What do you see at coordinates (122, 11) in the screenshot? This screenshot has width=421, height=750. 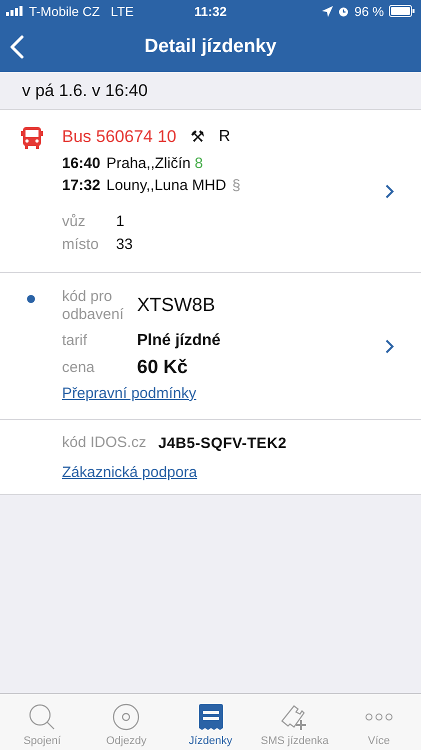 I see `network-type: LTE` at bounding box center [122, 11].